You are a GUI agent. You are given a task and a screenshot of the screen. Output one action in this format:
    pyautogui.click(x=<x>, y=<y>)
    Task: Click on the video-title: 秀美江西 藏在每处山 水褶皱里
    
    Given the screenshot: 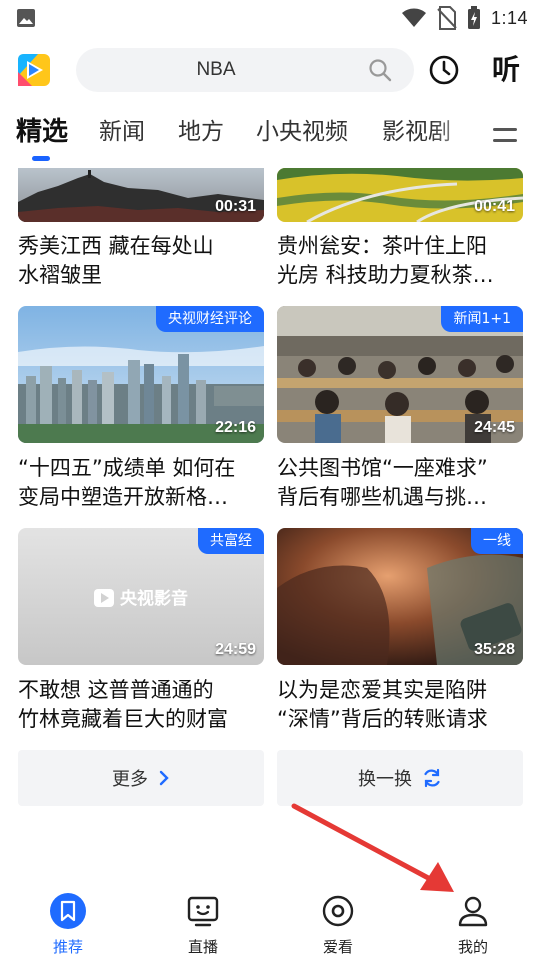 What is the action you would take?
    pyautogui.click(x=141, y=261)
    